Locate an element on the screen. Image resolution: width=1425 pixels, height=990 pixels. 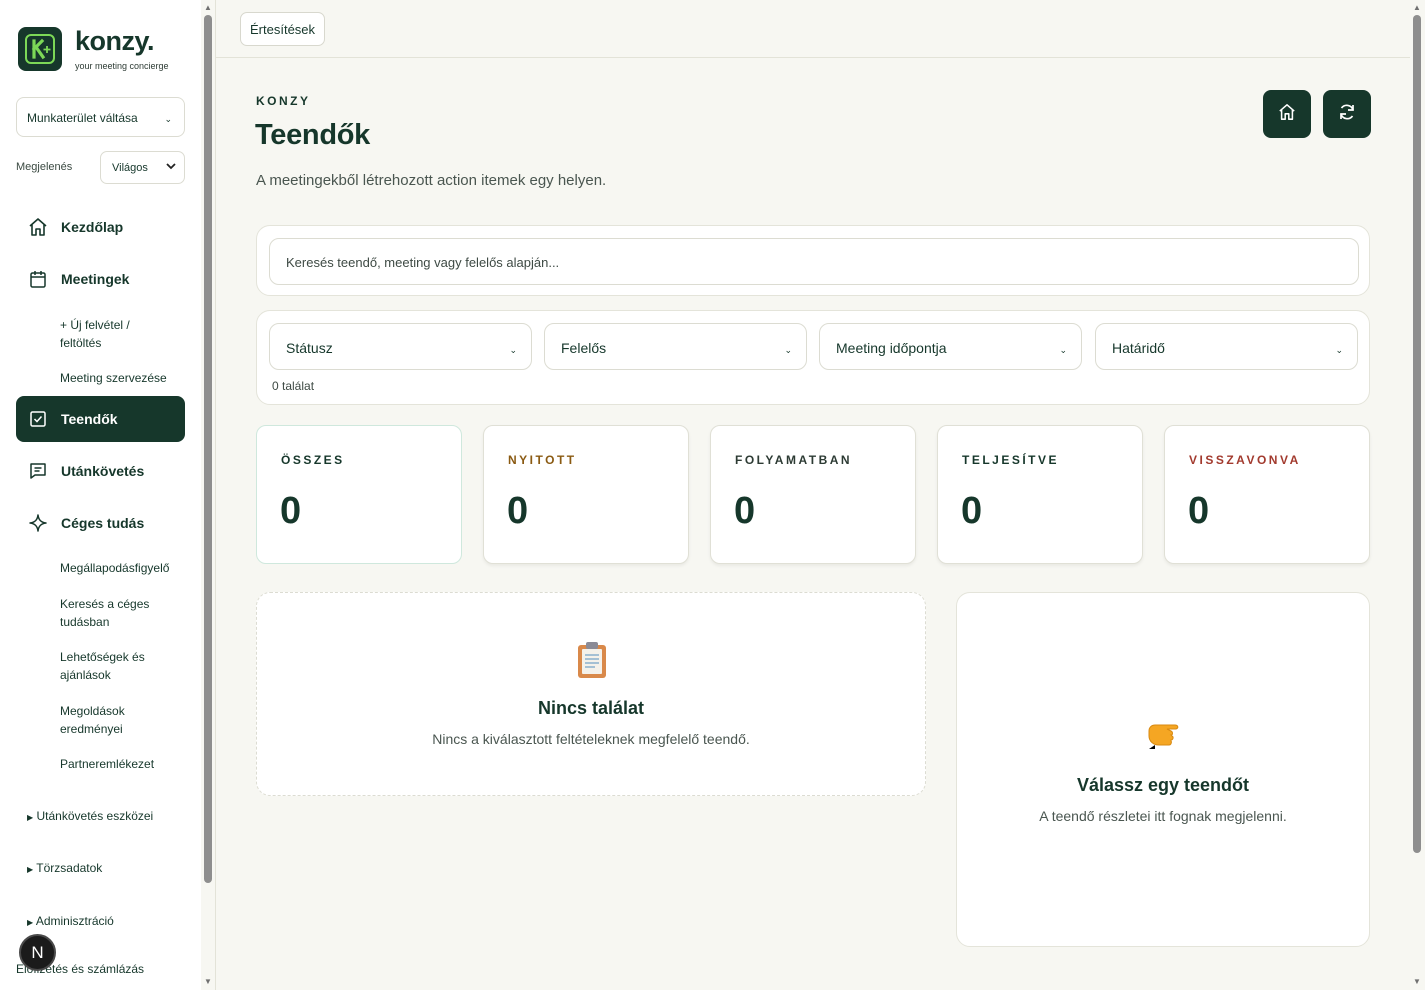
result-count: 0 találat is located at coordinates (293, 386).